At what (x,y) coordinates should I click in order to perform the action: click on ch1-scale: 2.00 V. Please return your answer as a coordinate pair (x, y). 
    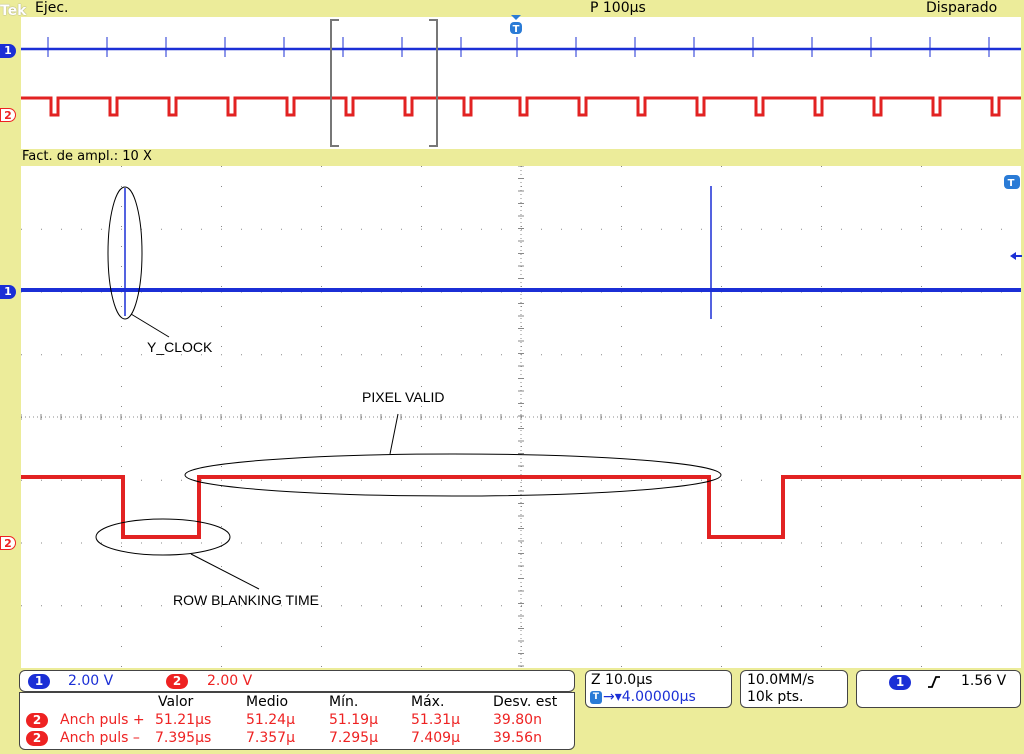
    Looking at the image, I should click on (90, 681).